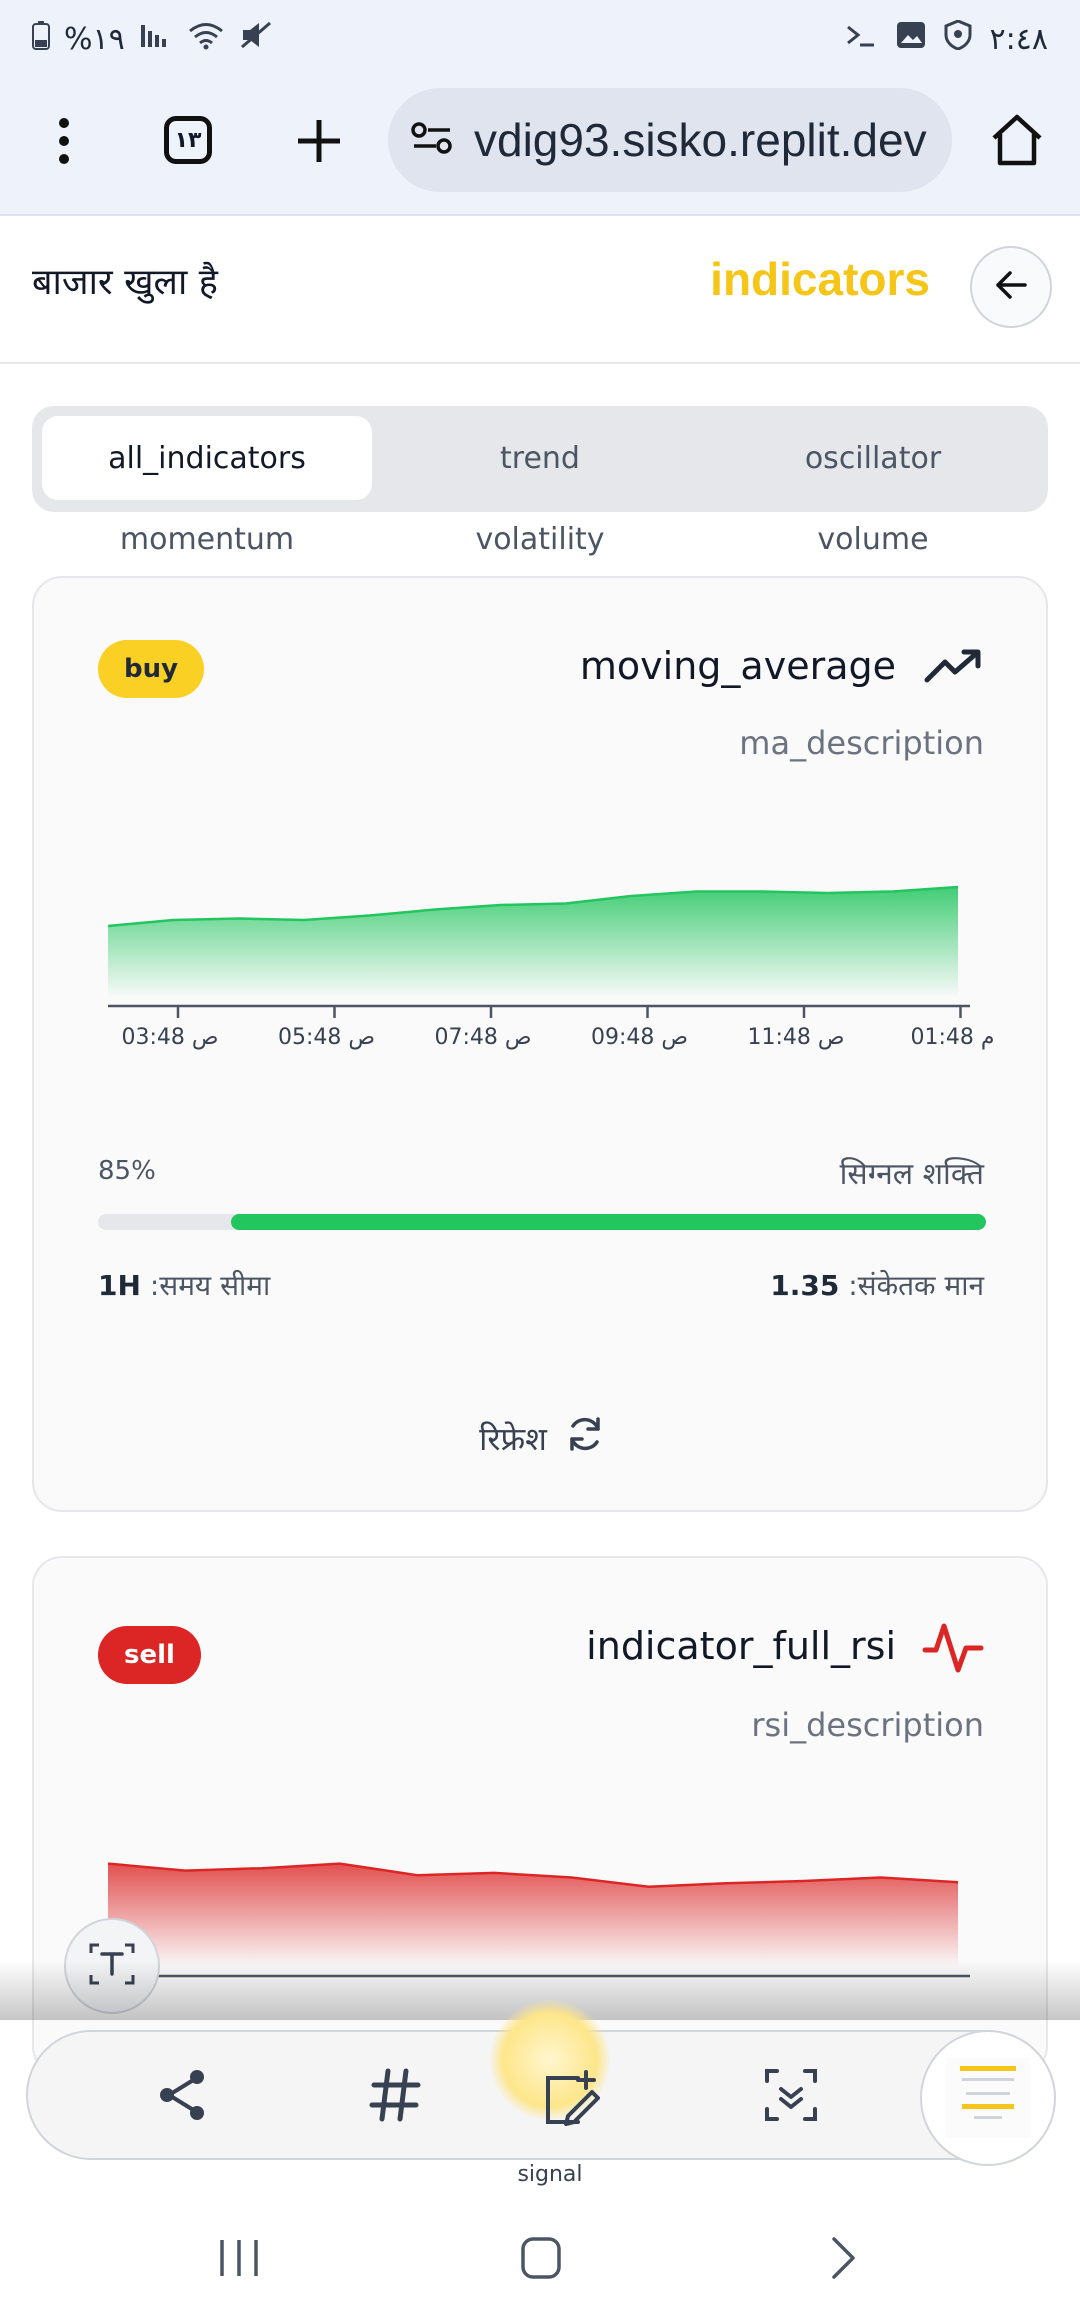 The height and width of the screenshot is (2316, 1080). Describe the element at coordinates (861, 743) in the screenshot. I see `indicator-description: ma_description` at that location.